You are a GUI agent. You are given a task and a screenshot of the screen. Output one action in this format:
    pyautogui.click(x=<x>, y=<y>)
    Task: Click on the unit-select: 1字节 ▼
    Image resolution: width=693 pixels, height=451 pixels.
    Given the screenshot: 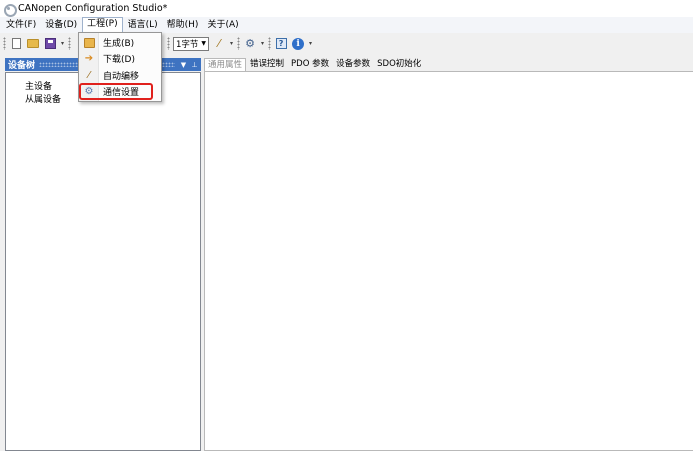 What is the action you would take?
    pyautogui.click(x=191, y=43)
    